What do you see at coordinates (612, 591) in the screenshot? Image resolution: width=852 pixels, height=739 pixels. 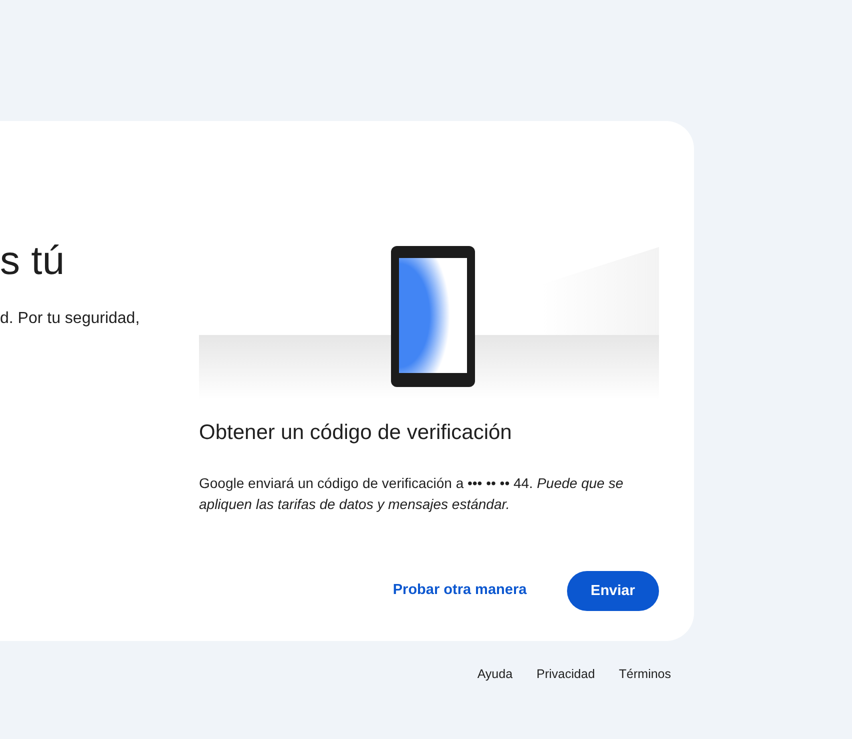 I see `send-button: Enviar` at bounding box center [612, 591].